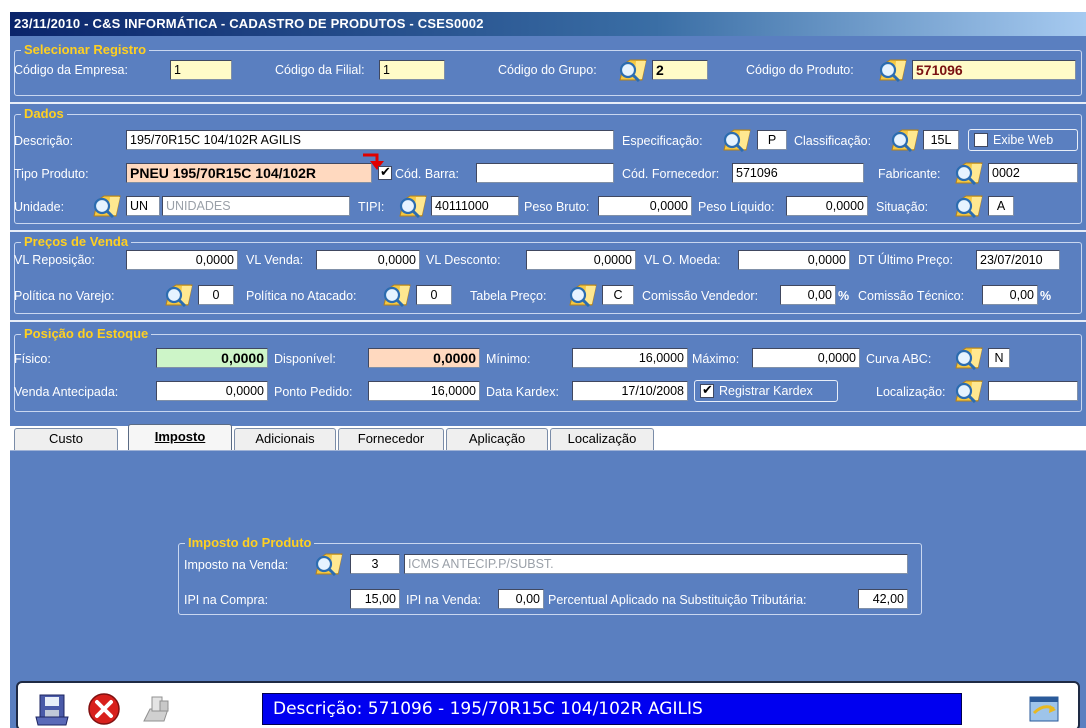 The image size is (1086, 728). Describe the element at coordinates (475, 206) in the screenshot. I see `tipi-input: 40111000` at that location.